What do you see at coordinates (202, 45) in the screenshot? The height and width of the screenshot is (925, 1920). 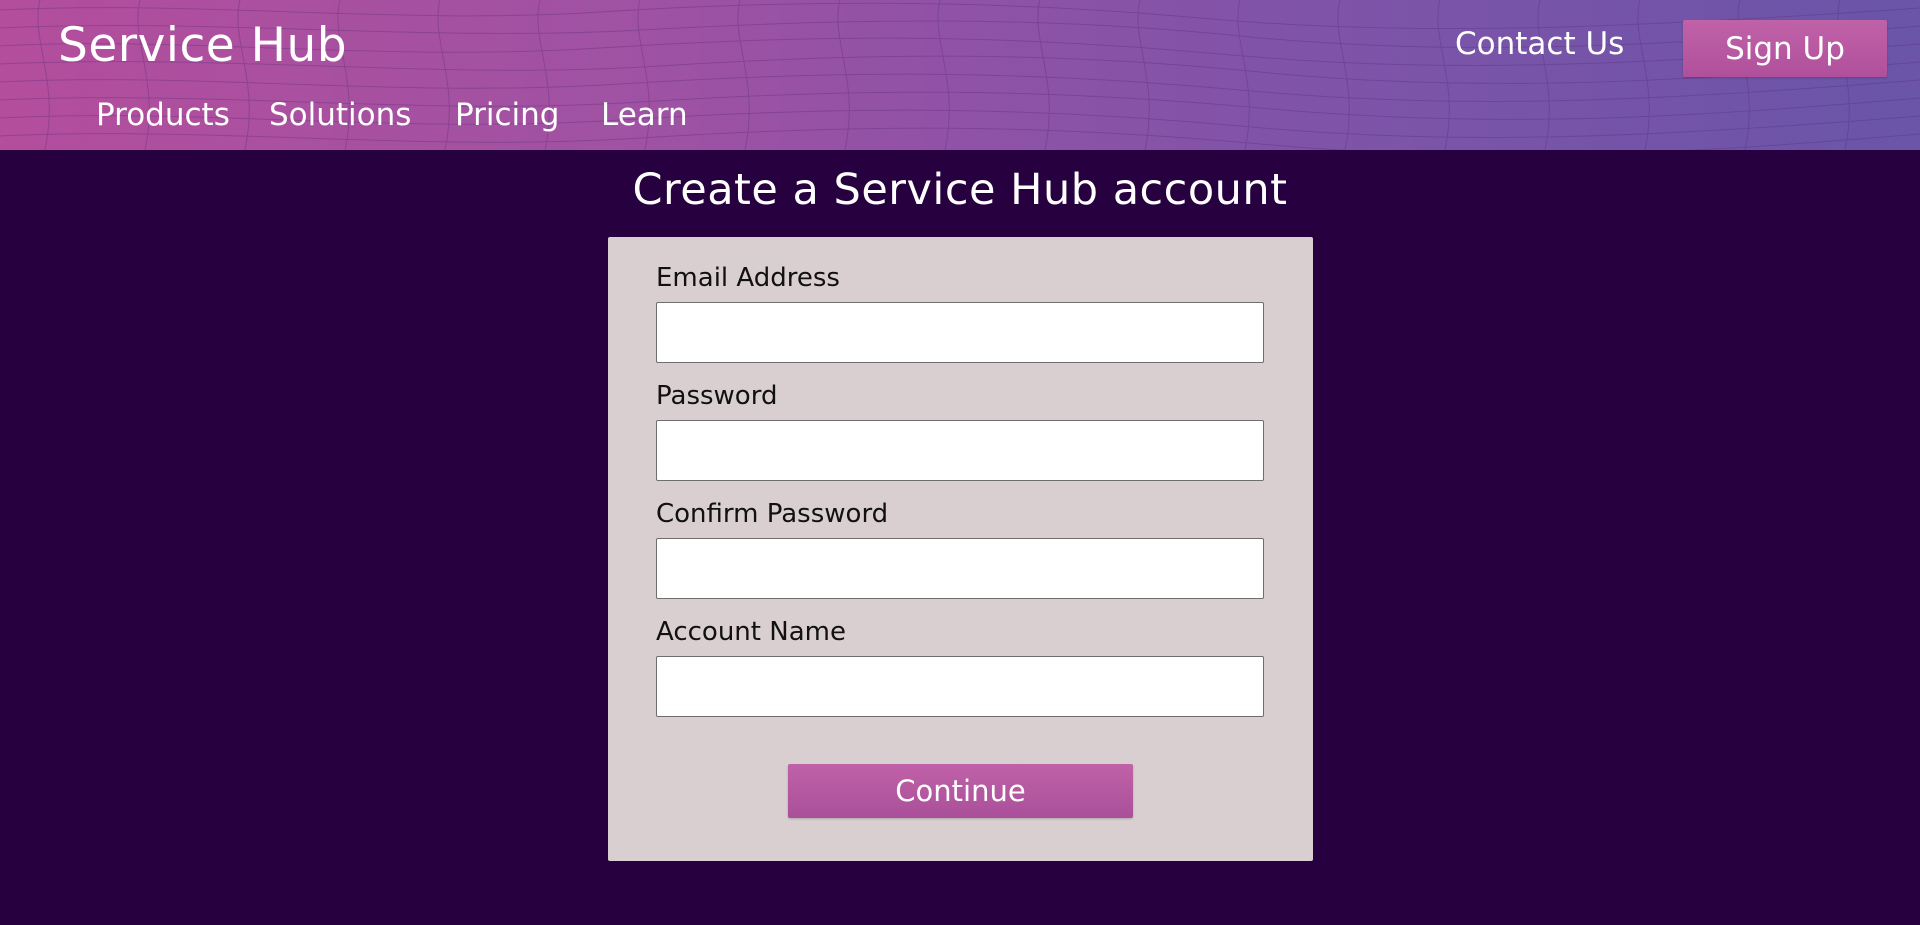 I see `site-logo-text: Service Hub` at bounding box center [202, 45].